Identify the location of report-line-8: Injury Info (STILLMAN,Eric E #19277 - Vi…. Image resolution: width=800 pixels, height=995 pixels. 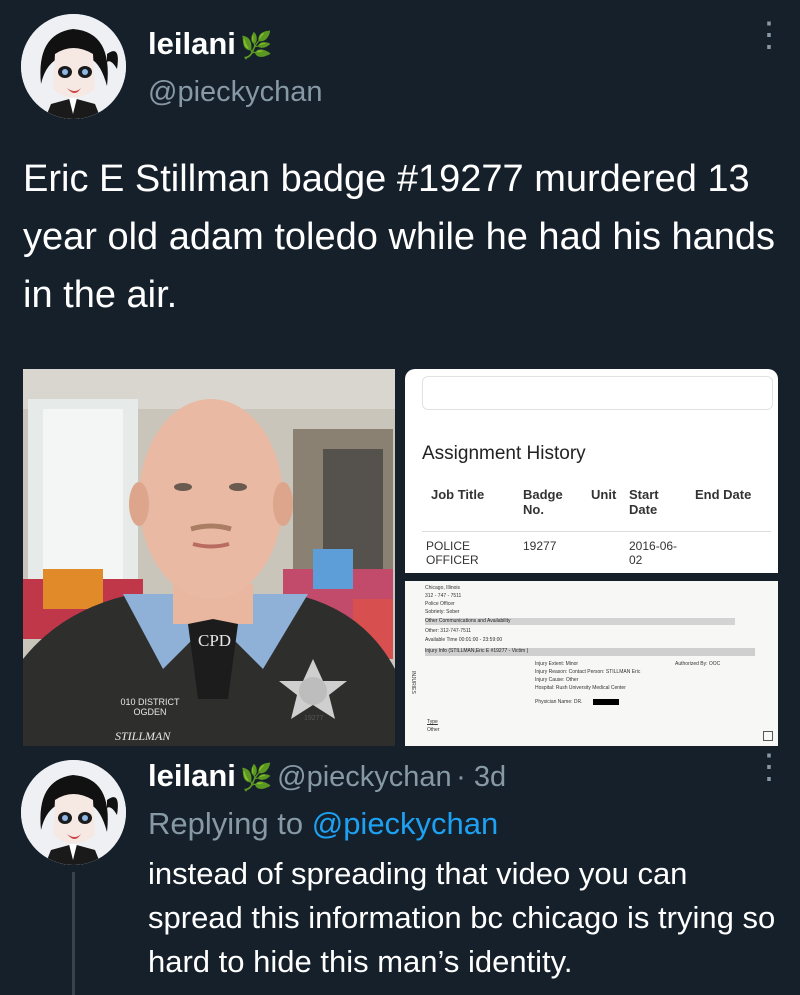
(590, 652).